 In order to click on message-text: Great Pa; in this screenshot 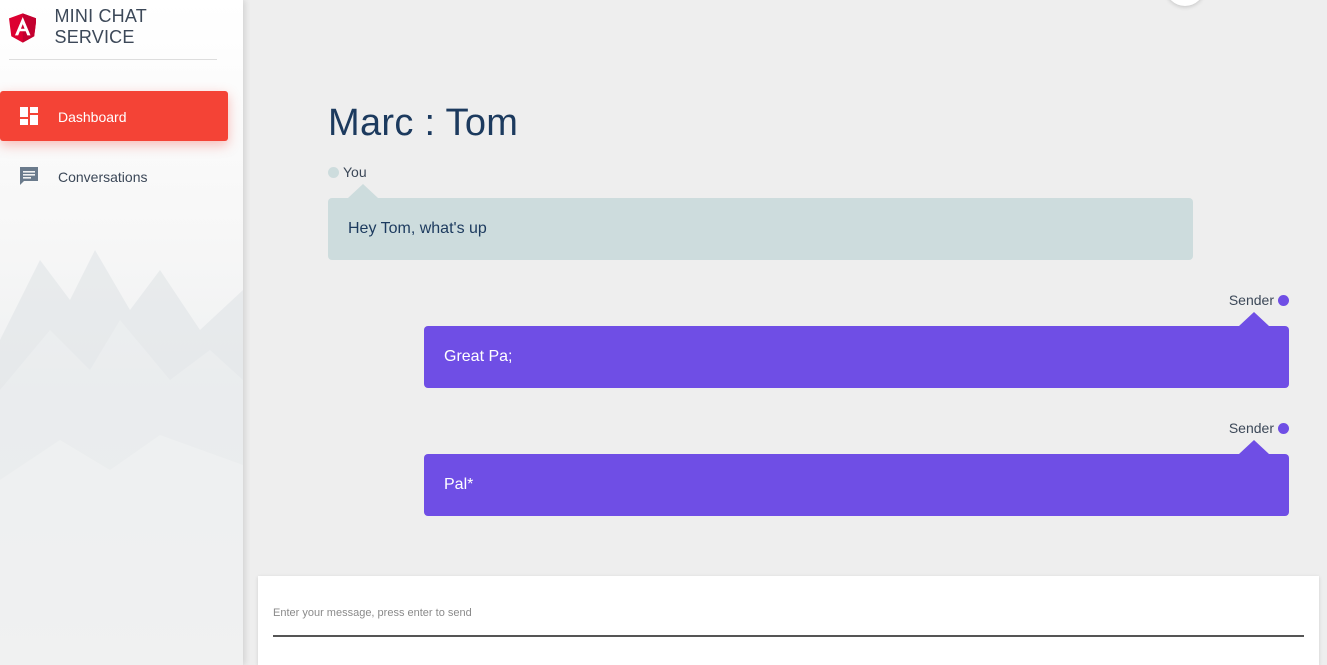, I will do `click(478, 356)`.